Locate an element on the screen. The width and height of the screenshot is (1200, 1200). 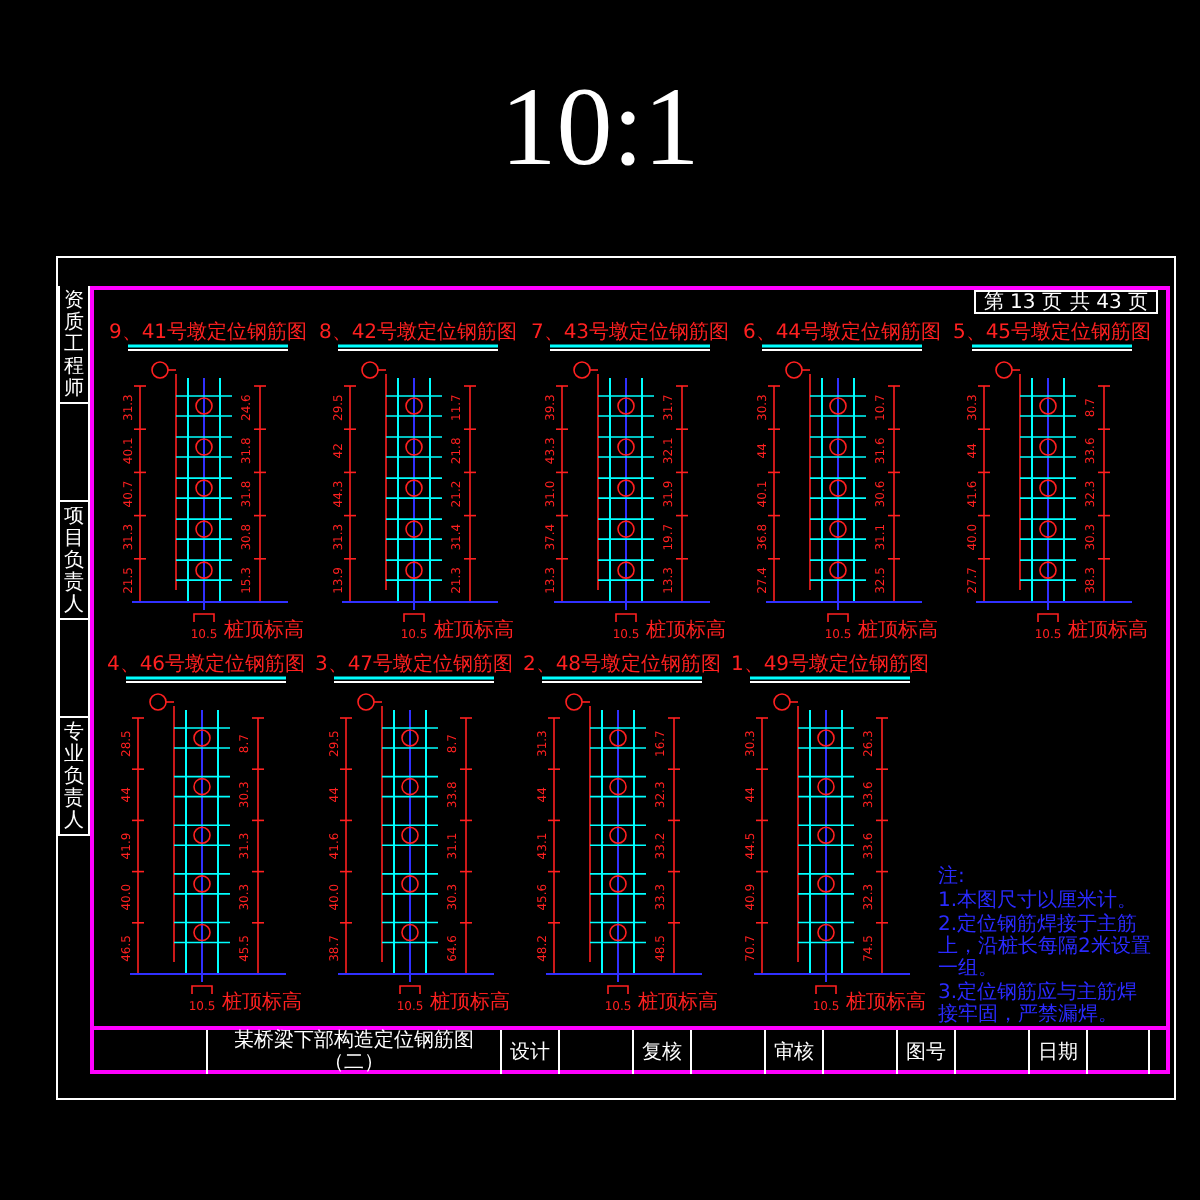
drawing-title: 7、43号墩定位钢筋图 is located at coordinates (630, 333).